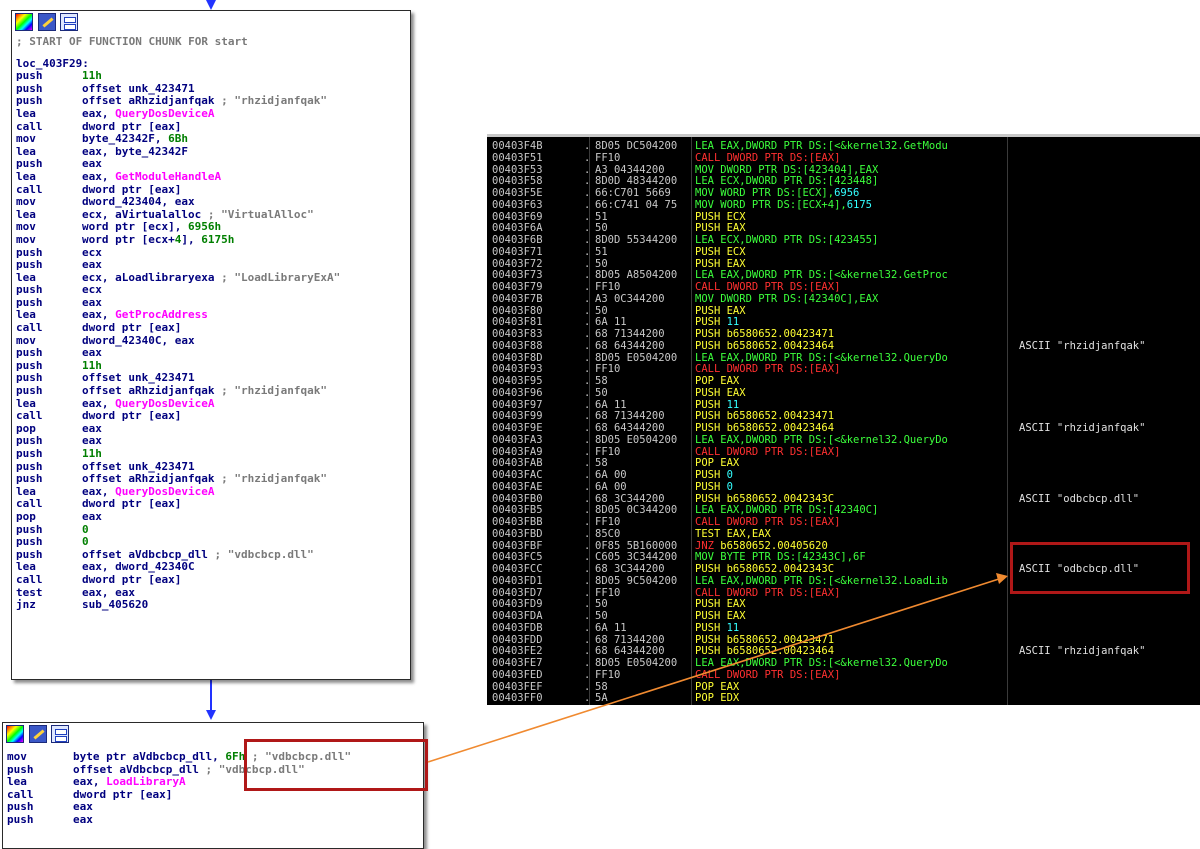 The width and height of the screenshot is (1200, 849). Describe the element at coordinates (715, 670) in the screenshot. I see `connector-line` at that location.